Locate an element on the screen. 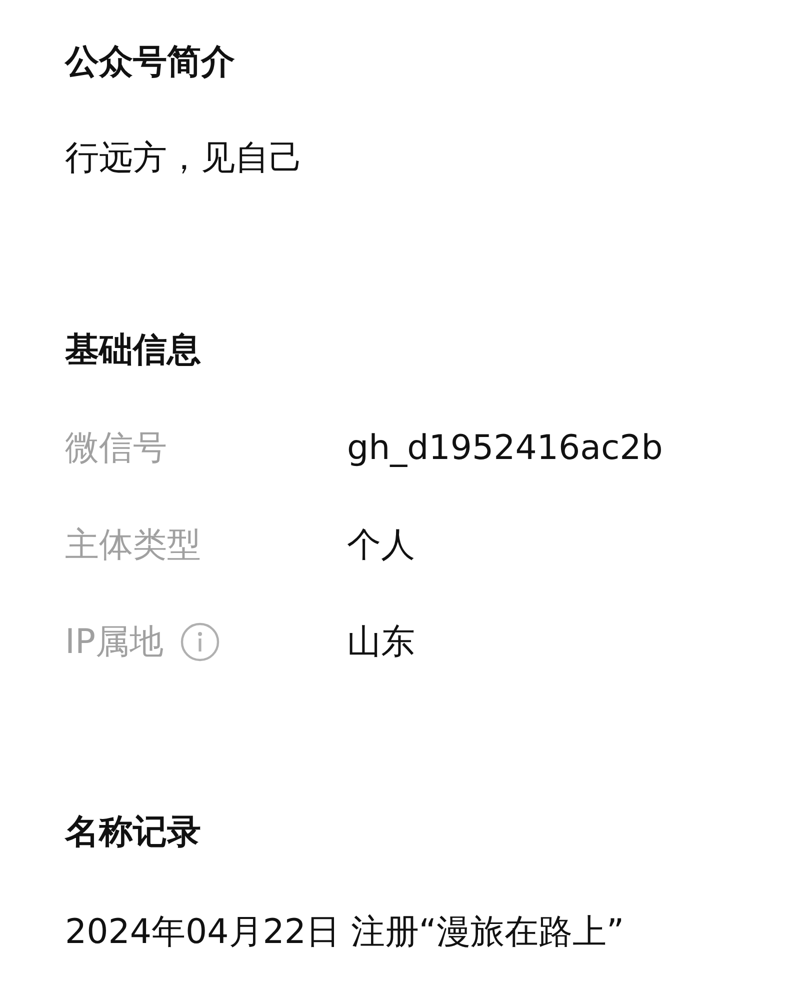  field-label: IP属地 is located at coordinates (114, 642).